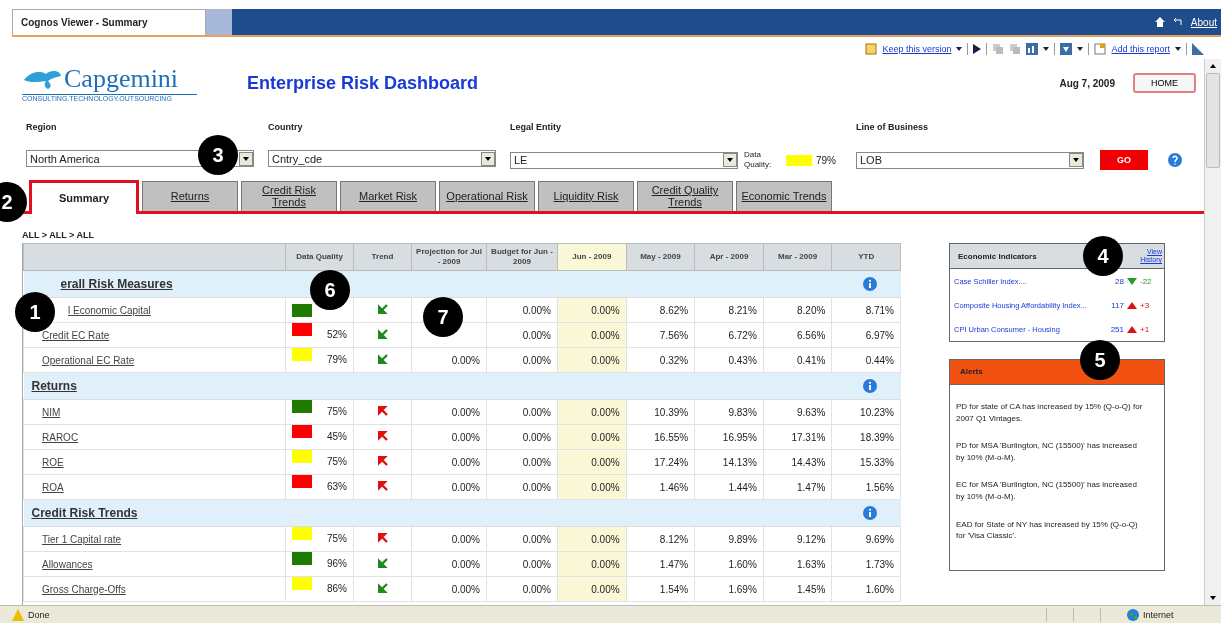  I want to click on table-cell: 17.24%, so click(660, 462).